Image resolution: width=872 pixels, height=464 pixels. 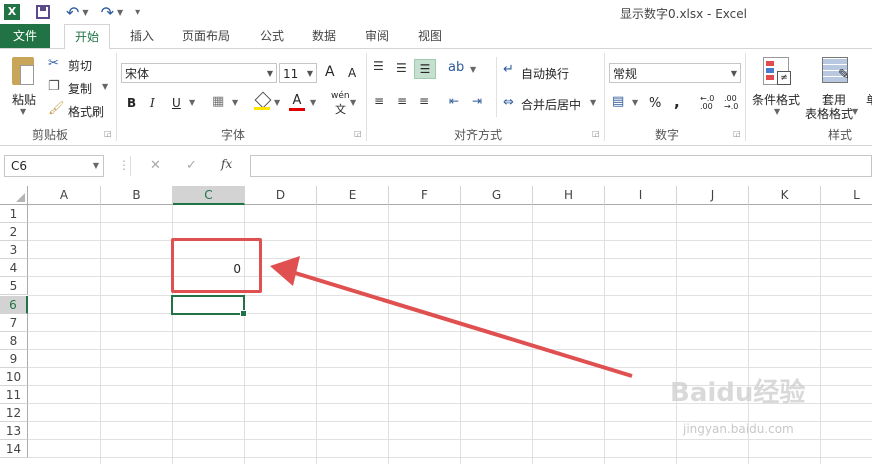 What do you see at coordinates (155, 165) in the screenshot?
I see `cancel-icon: ✕` at bounding box center [155, 165].